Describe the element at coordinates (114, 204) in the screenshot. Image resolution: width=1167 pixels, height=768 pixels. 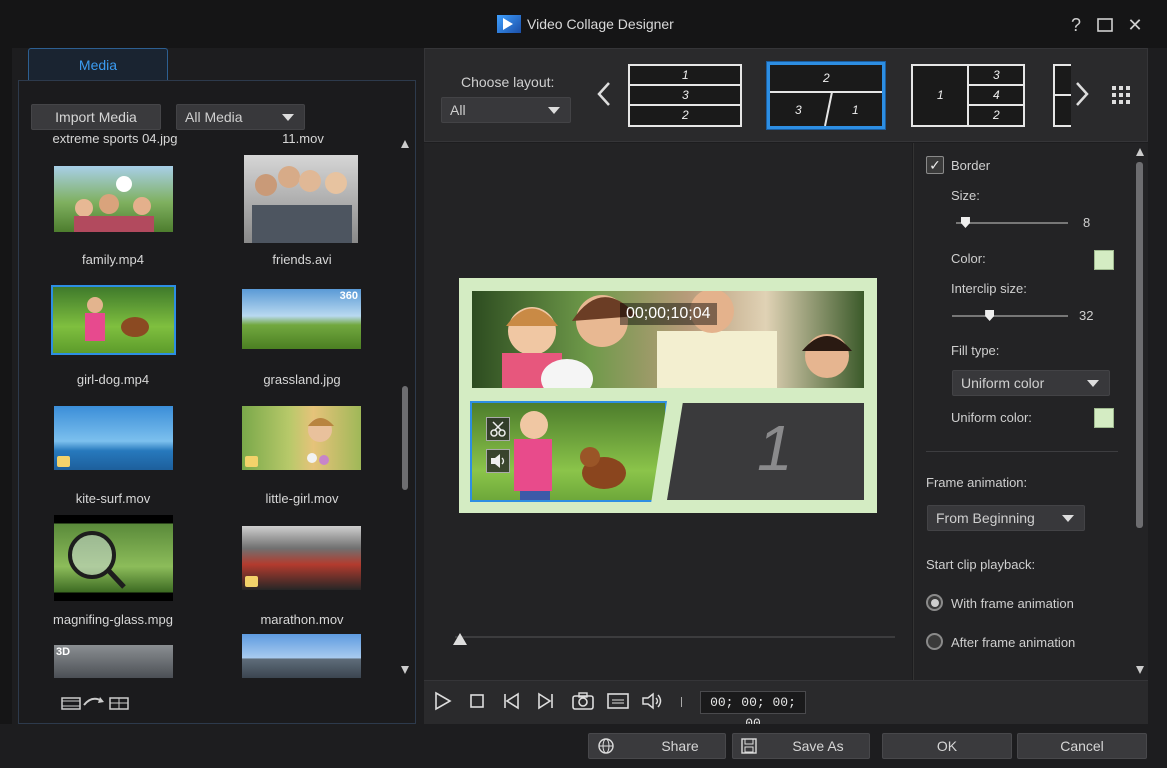
I see `family-image` at that location.